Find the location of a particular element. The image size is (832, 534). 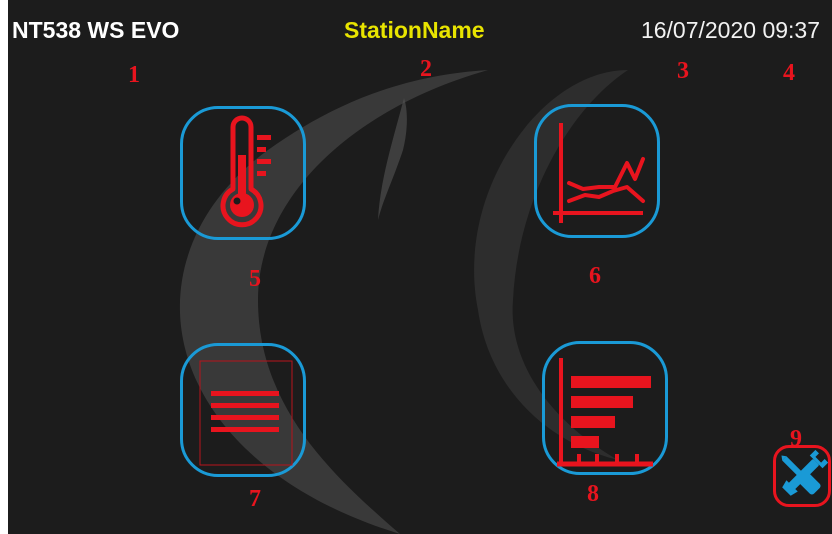

graphs-tile-button is located at coordinates (597, 171).